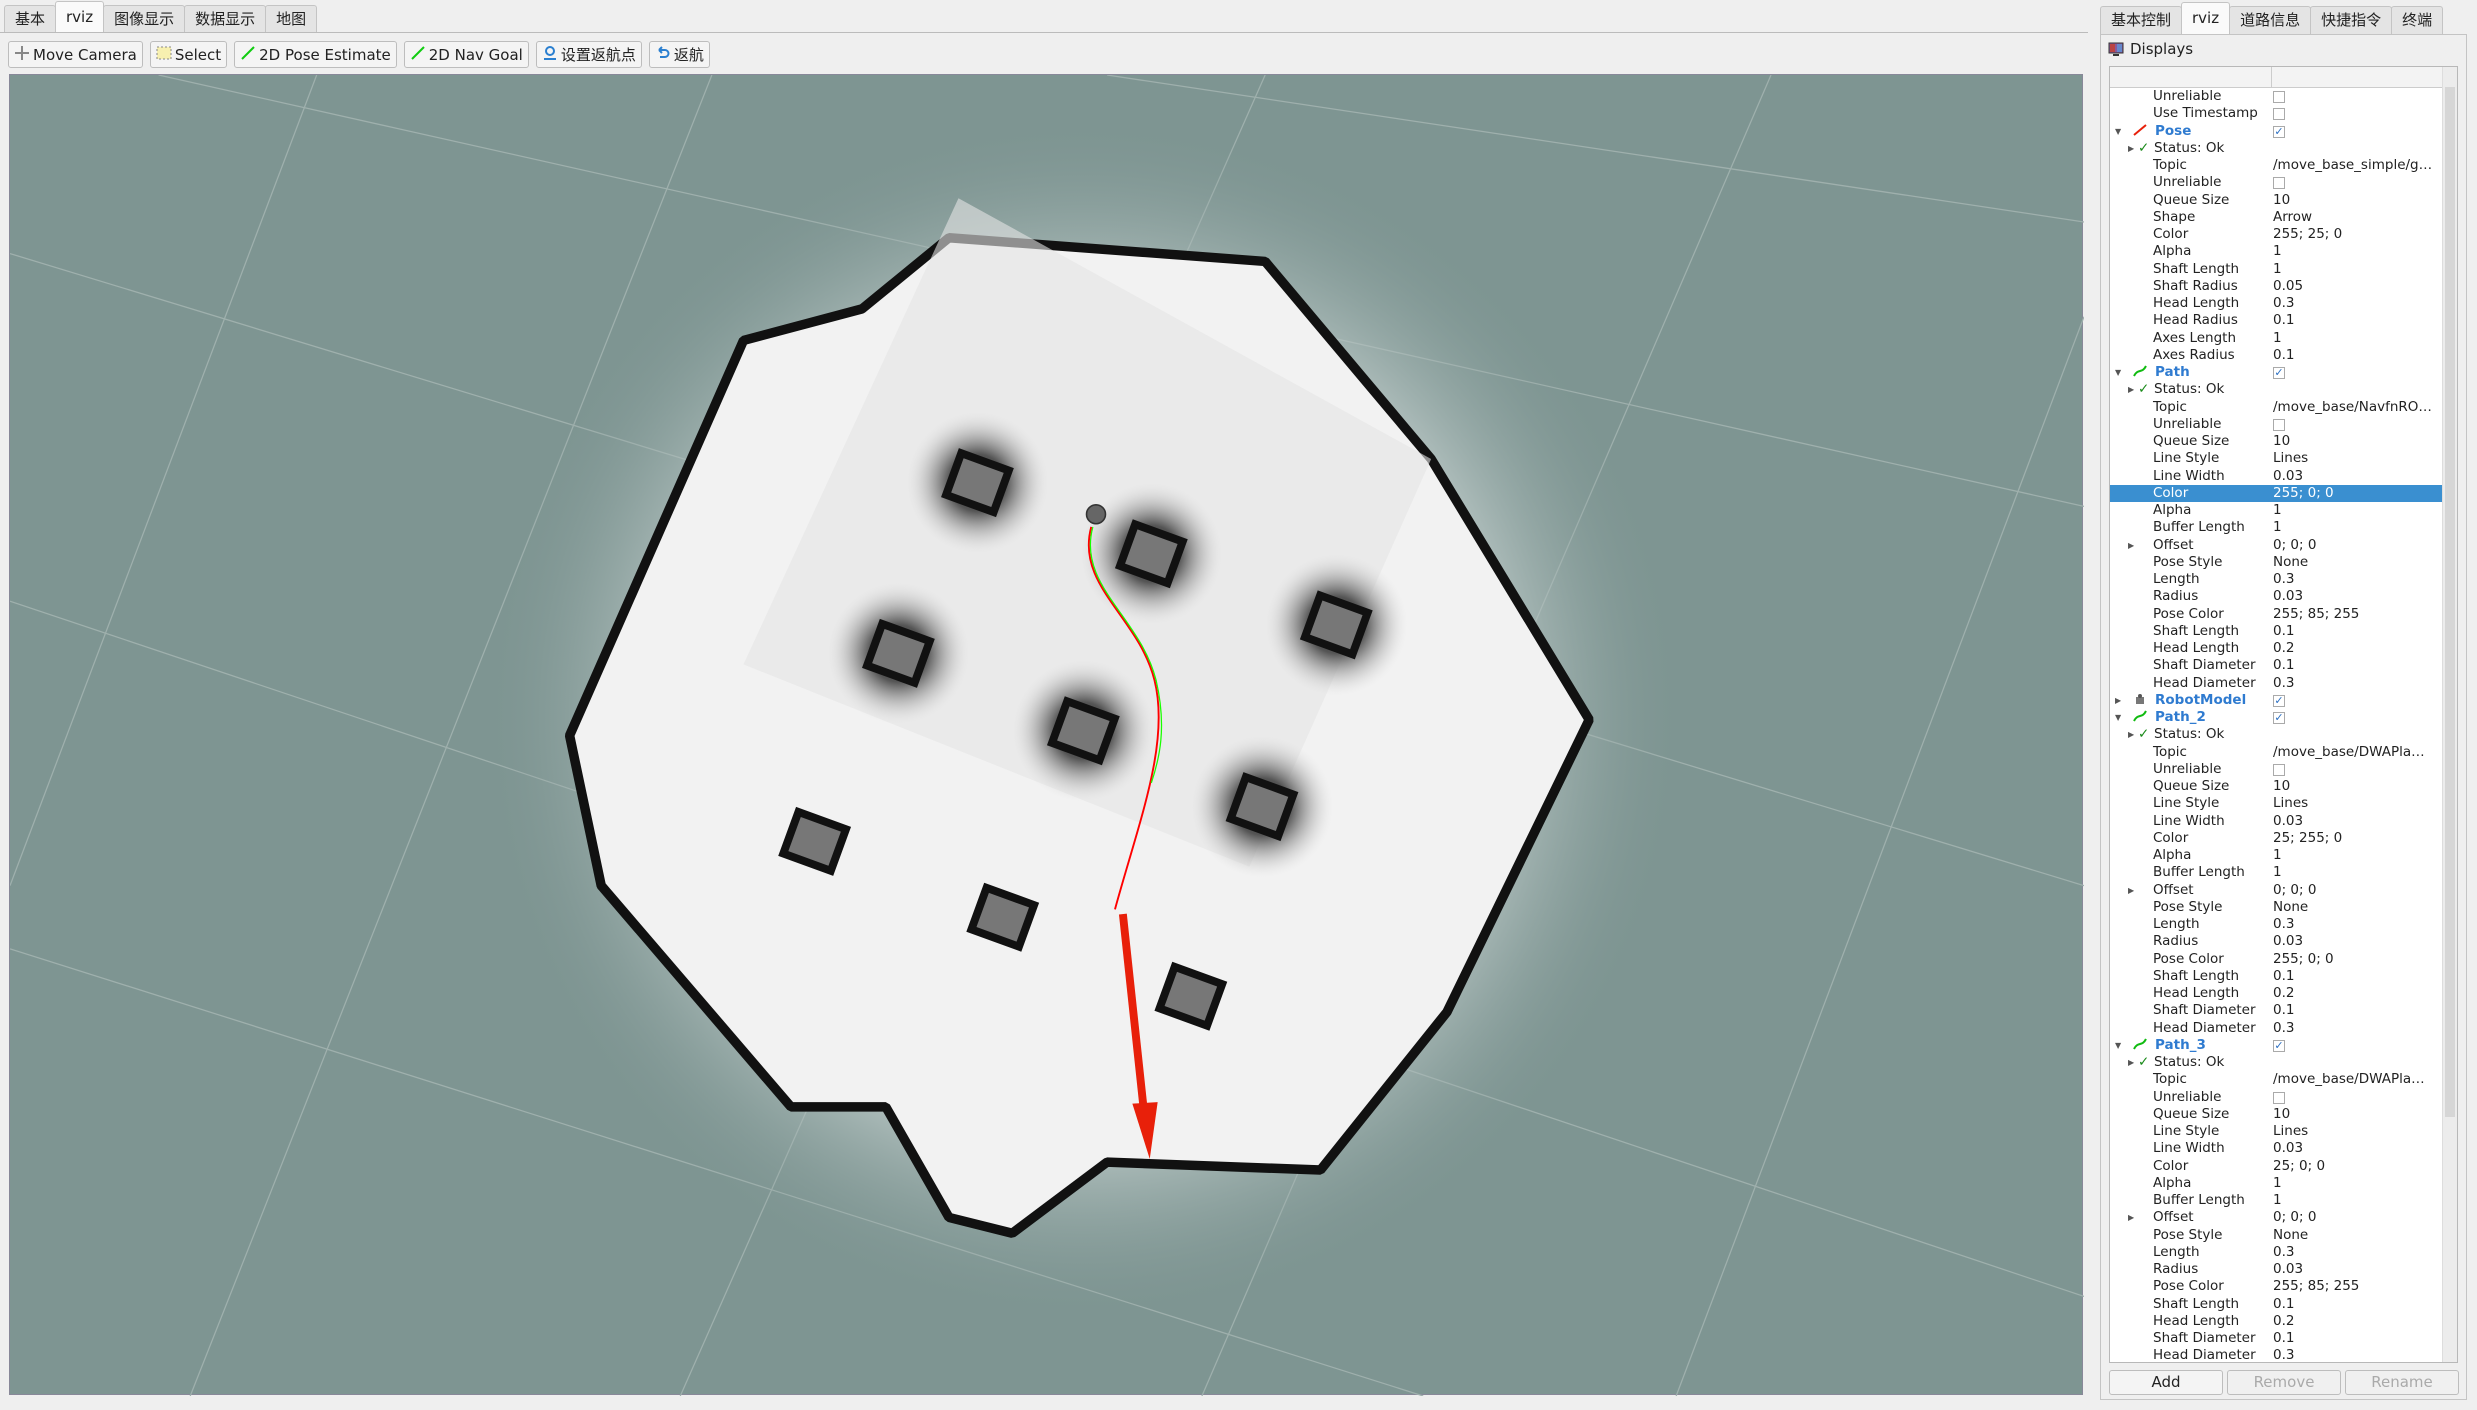  Describe the element at coordinates (2276, 493) in the screenshot. I see `property-row: Color 255; 0; 0` at that location.